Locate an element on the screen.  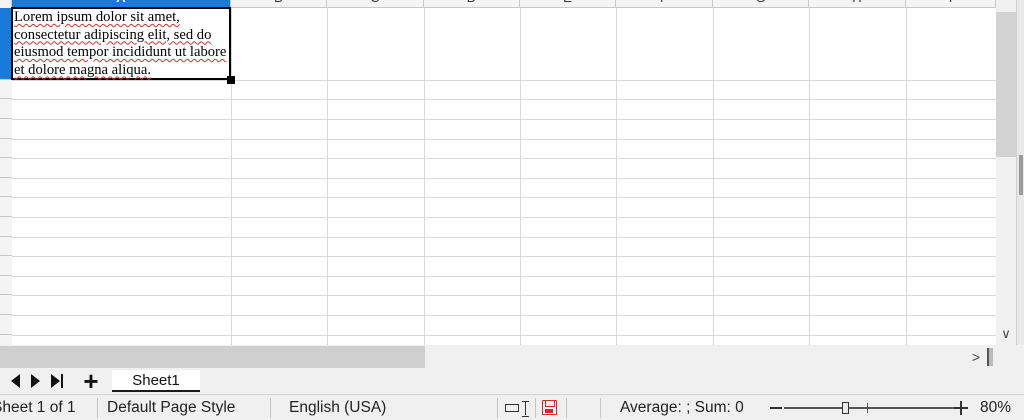
language-indicator: English (USA) is located at coordinates (349, 407).